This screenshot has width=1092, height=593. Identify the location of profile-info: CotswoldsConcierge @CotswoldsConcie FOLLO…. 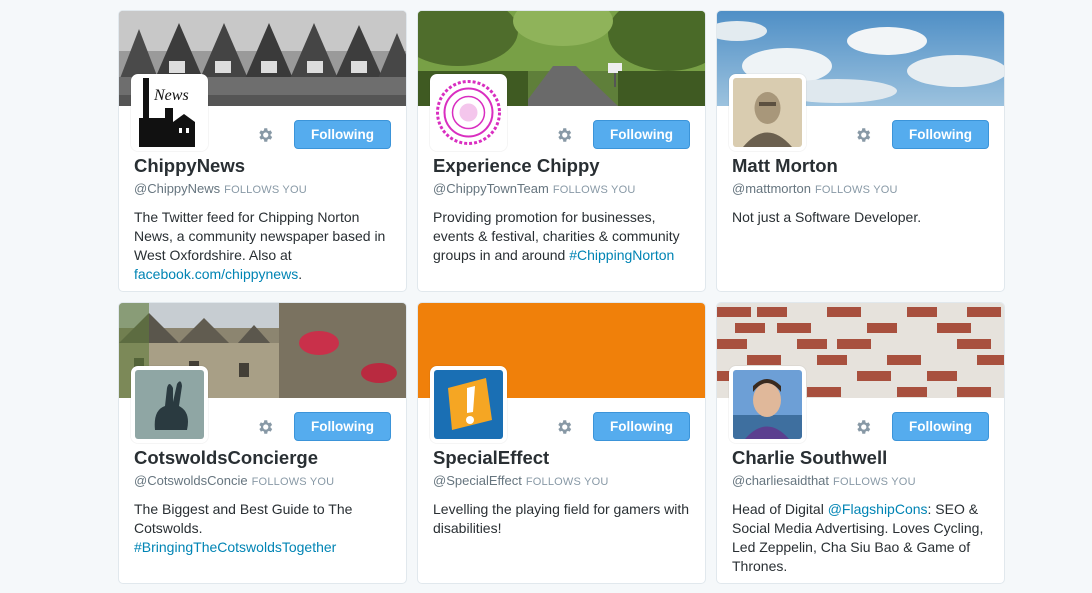
(264, 502).